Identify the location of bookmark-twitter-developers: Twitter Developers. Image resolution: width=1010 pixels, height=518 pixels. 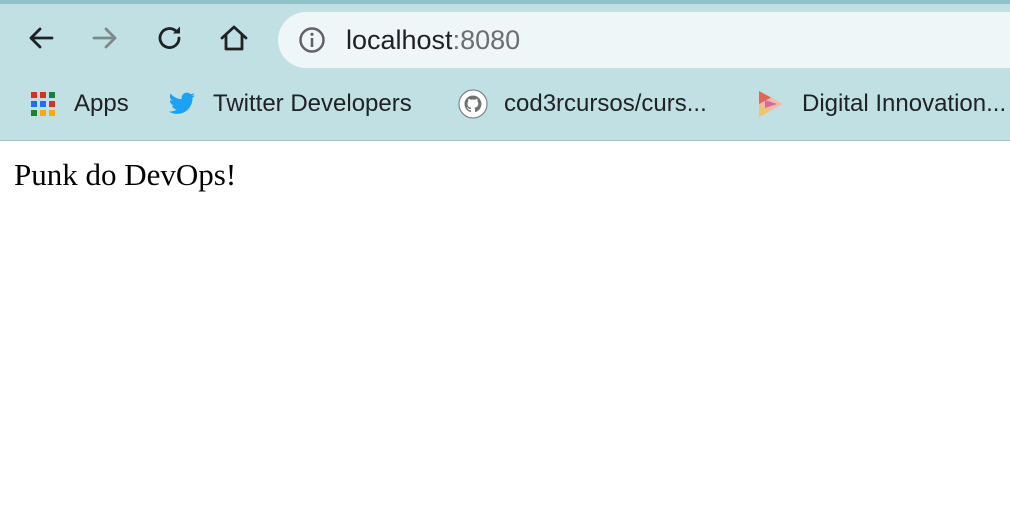
(289, 104).